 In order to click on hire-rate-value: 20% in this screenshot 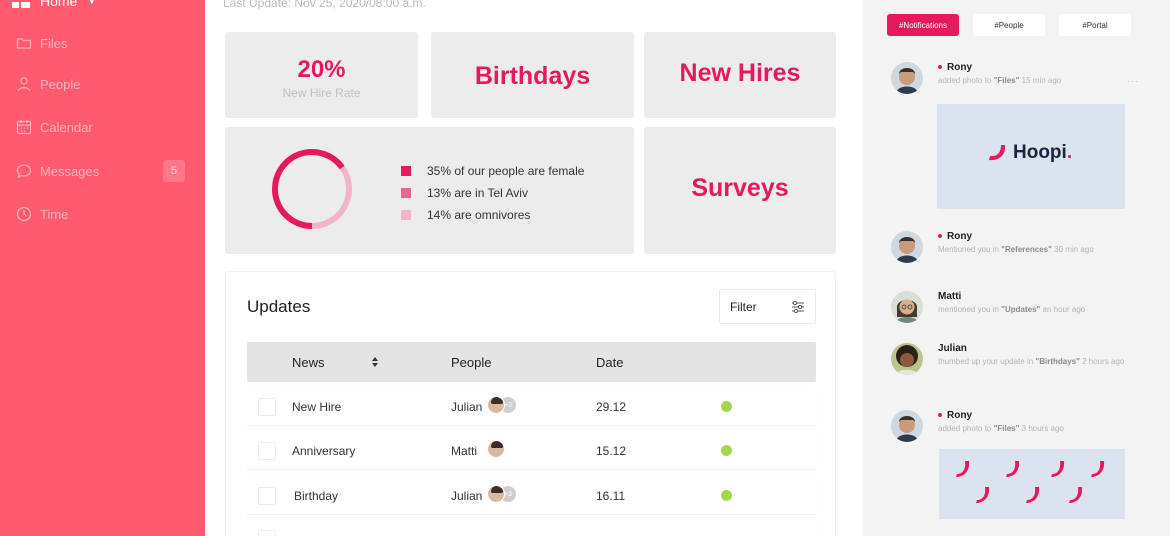, I will do `click(321, 69)`.